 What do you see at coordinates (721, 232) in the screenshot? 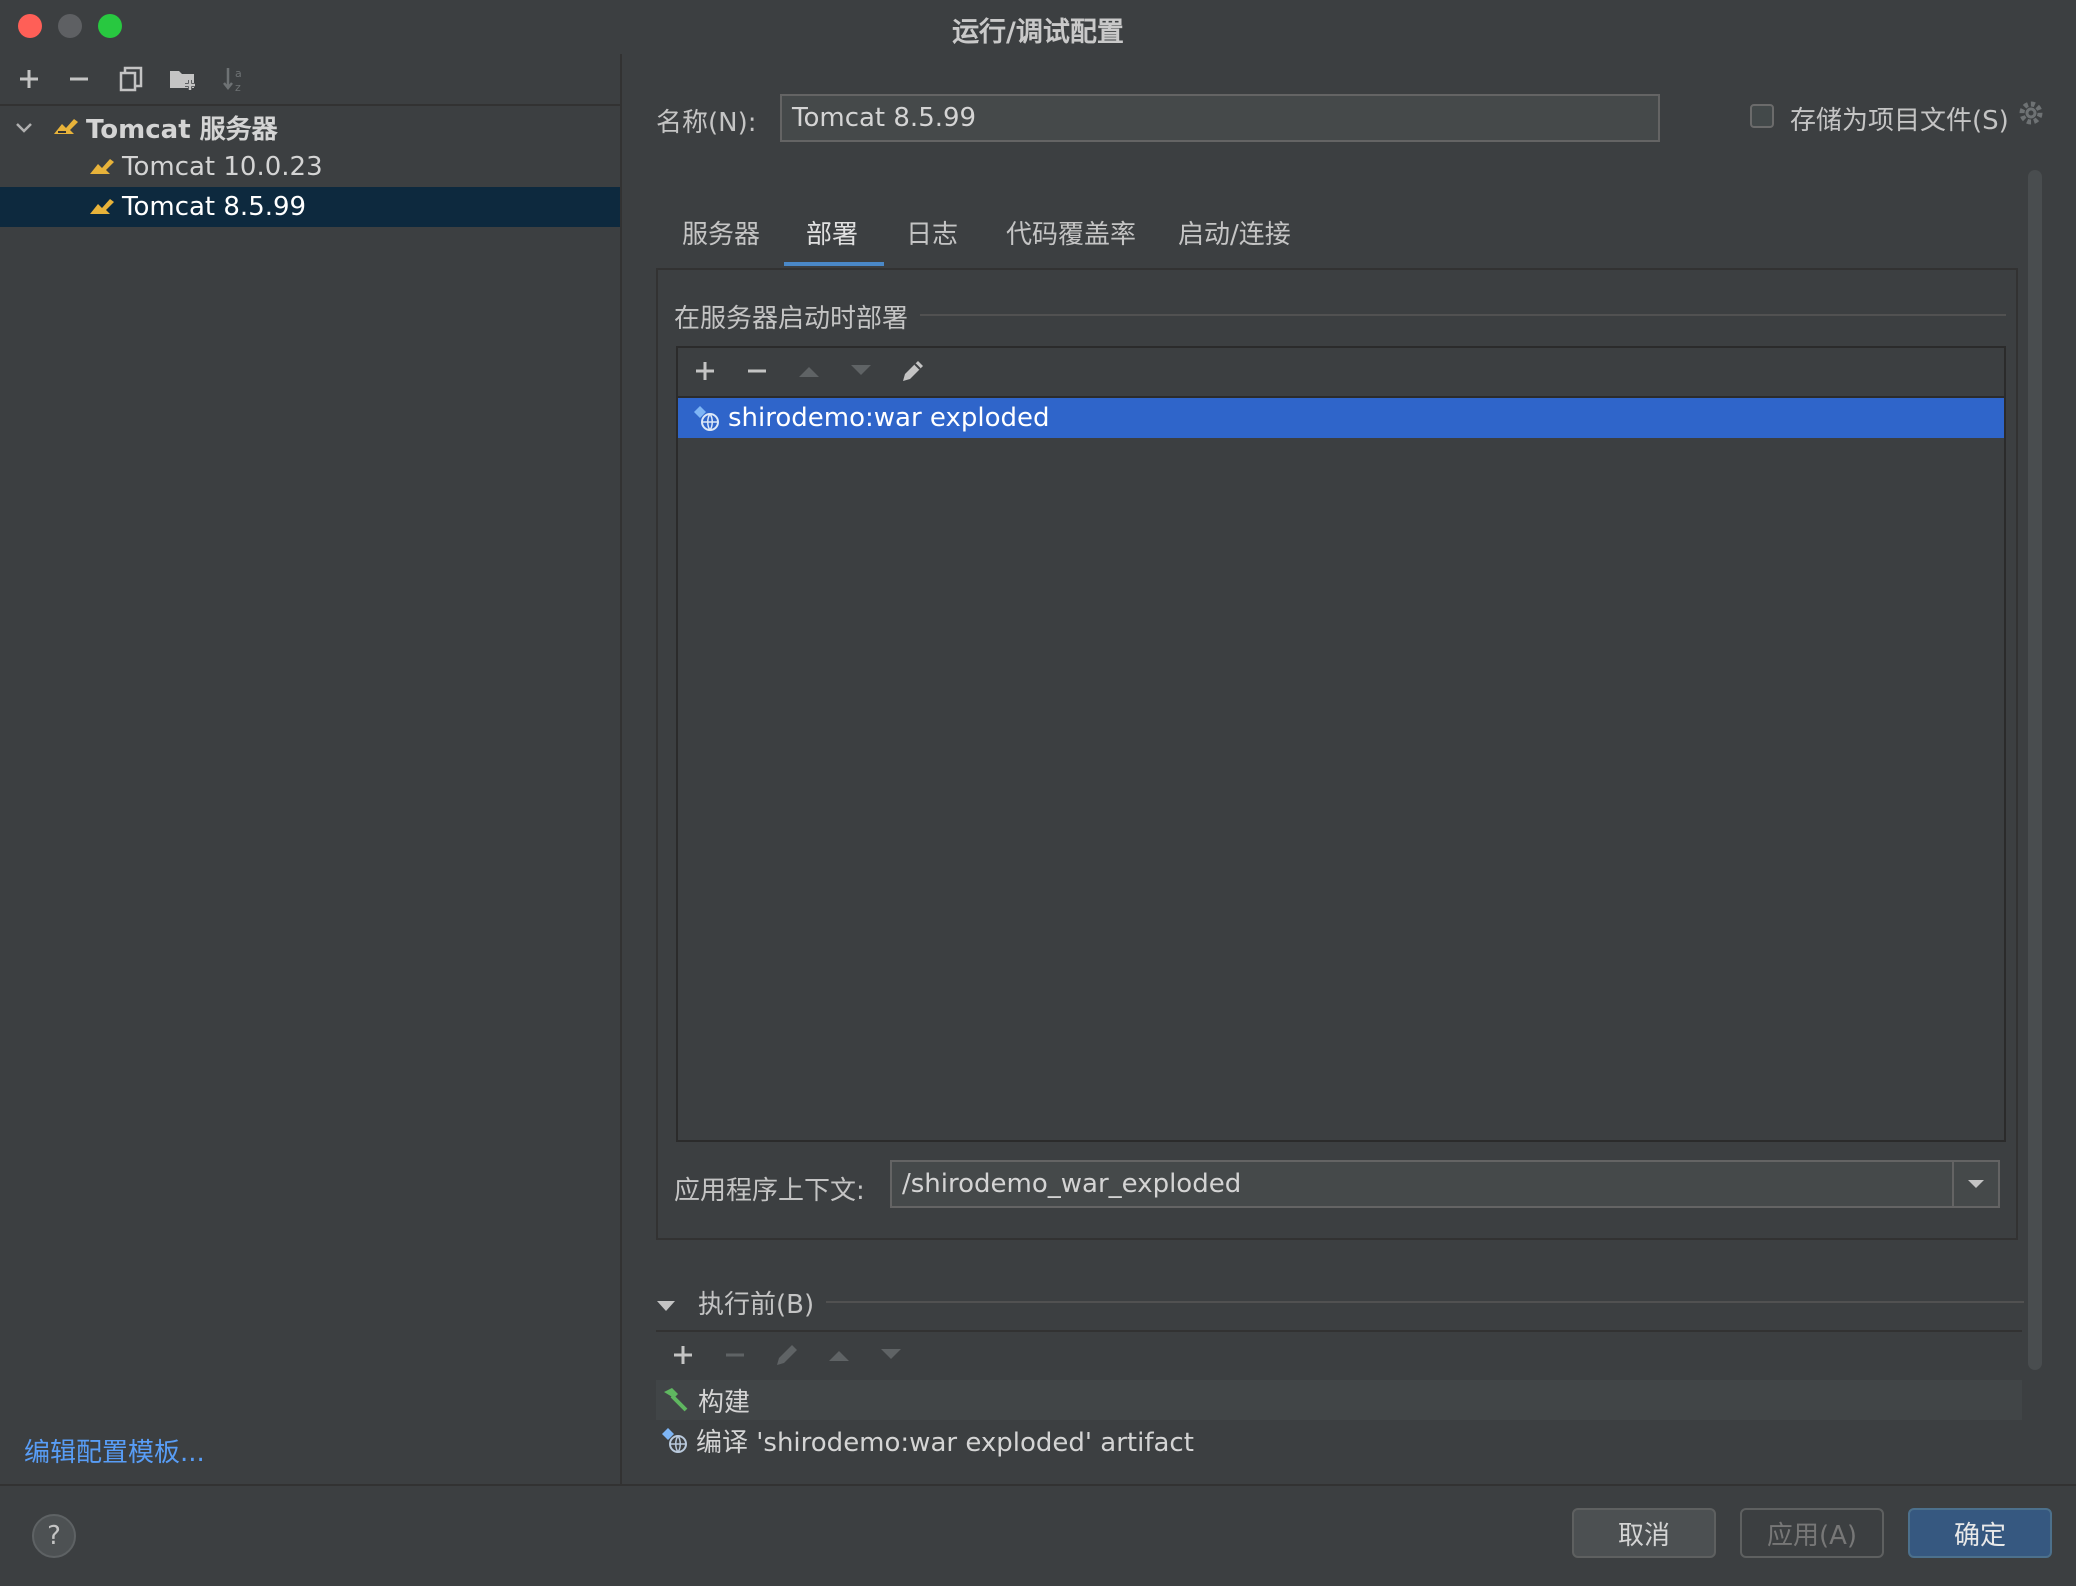
I see `tab-server: 服务器` at bounding box center [721, 232].